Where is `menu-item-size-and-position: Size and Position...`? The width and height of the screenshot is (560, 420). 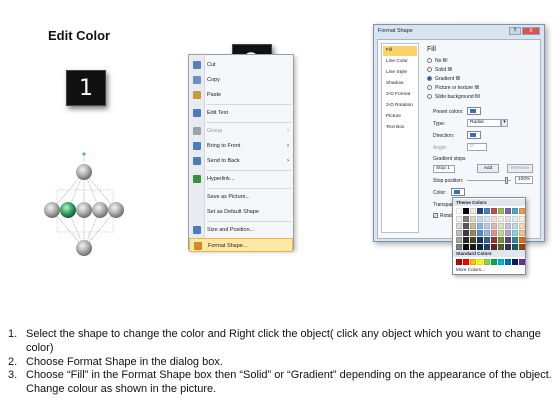
menu-item-size-and-position: Size and Position... is located at coordinates (241, 230).